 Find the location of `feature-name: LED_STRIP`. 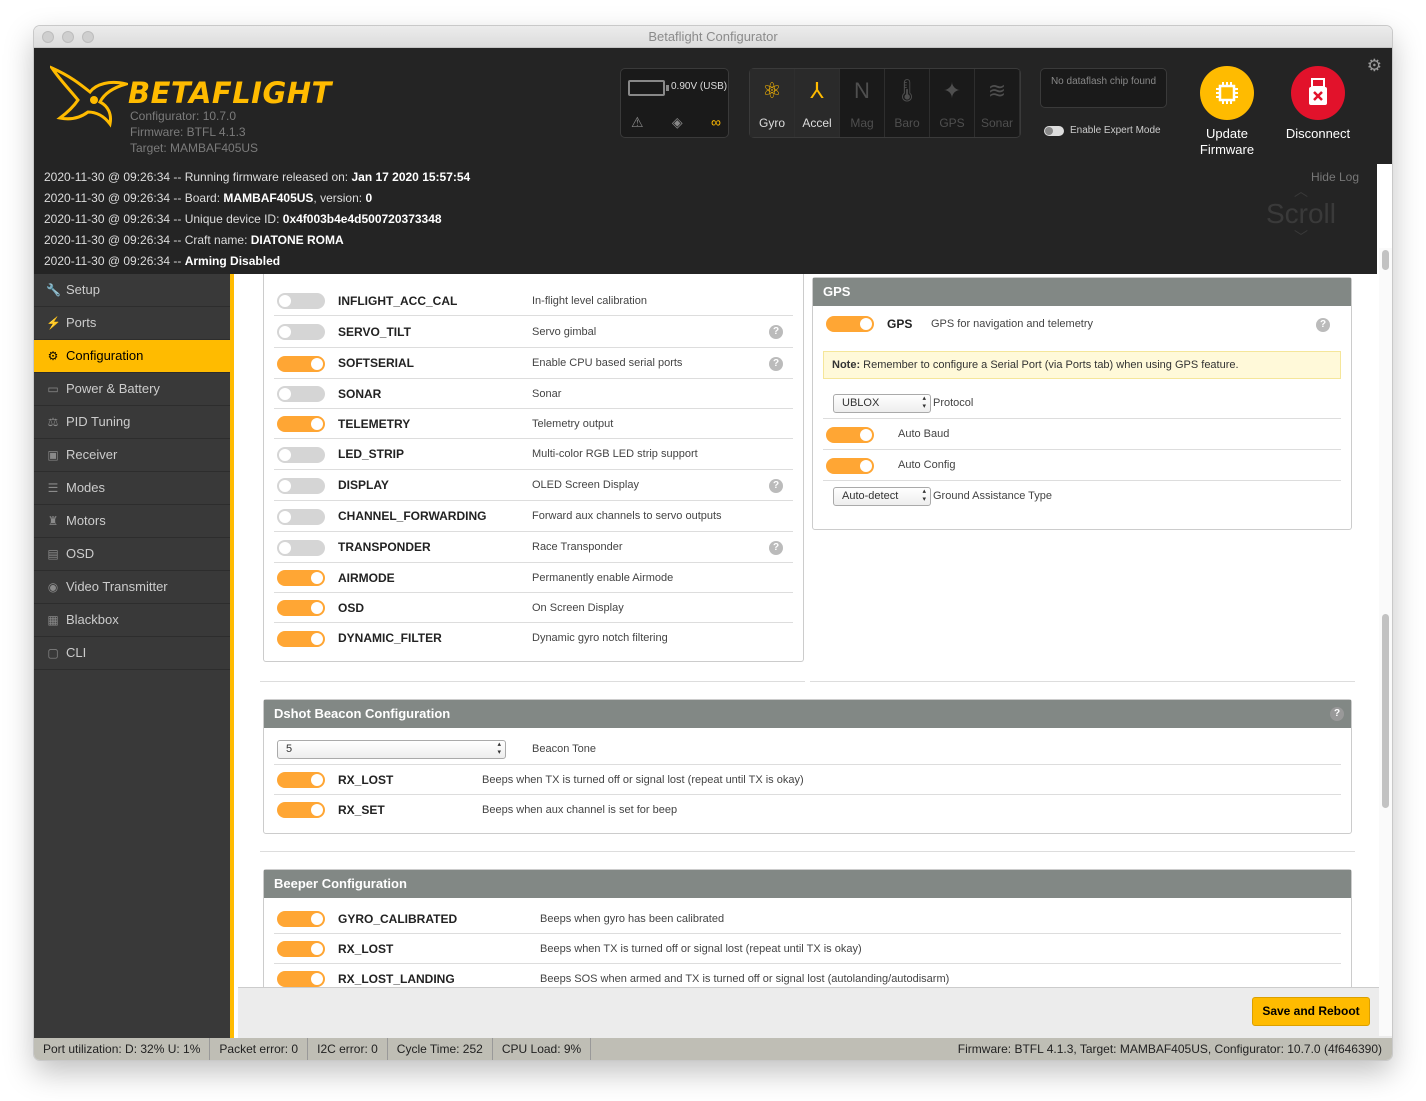

feature-name: LED_STRIP is located at coordinates (371, 454).